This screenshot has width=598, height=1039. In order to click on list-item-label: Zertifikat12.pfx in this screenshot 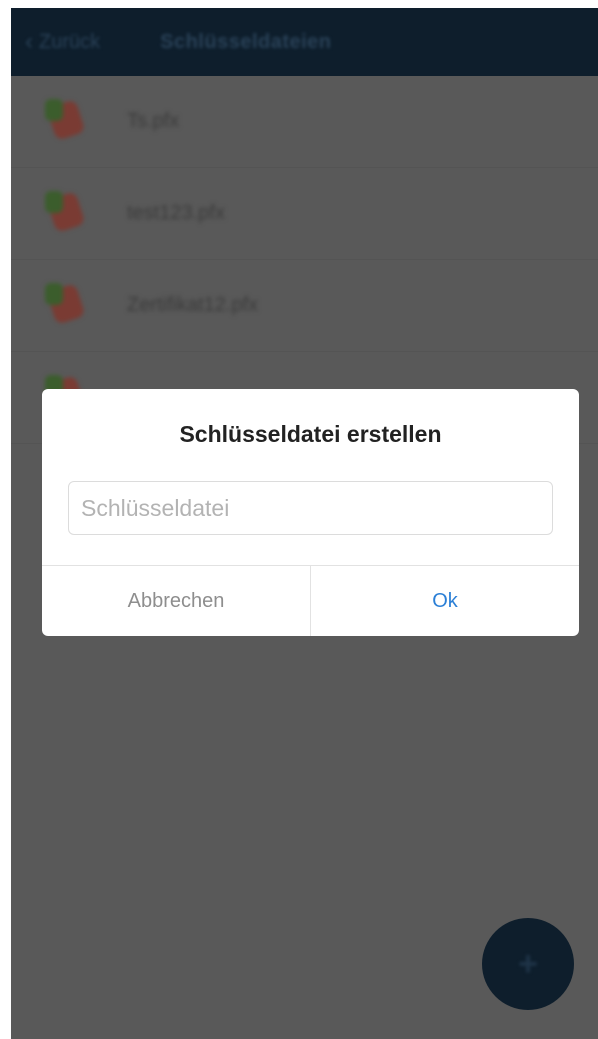, I will do `click(193, 305)`.